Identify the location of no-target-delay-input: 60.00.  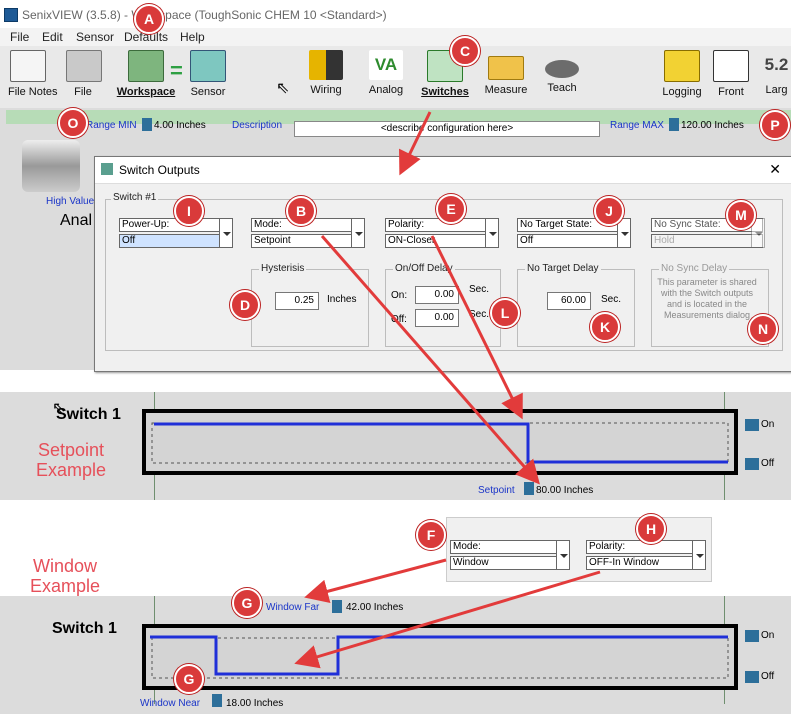
(569, 301).